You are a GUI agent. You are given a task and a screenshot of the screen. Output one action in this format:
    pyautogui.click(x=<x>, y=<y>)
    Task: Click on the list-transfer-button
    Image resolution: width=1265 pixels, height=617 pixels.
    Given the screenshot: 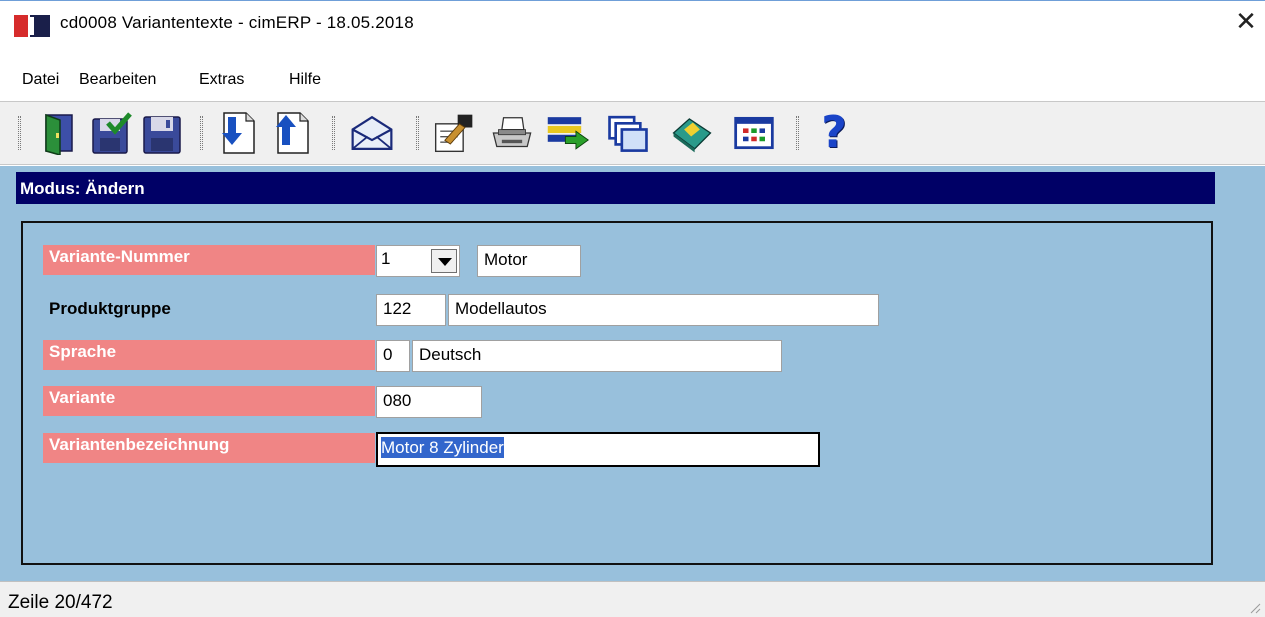 What is the action you would take?
    pyautogui.click(x=568, y=133)
    